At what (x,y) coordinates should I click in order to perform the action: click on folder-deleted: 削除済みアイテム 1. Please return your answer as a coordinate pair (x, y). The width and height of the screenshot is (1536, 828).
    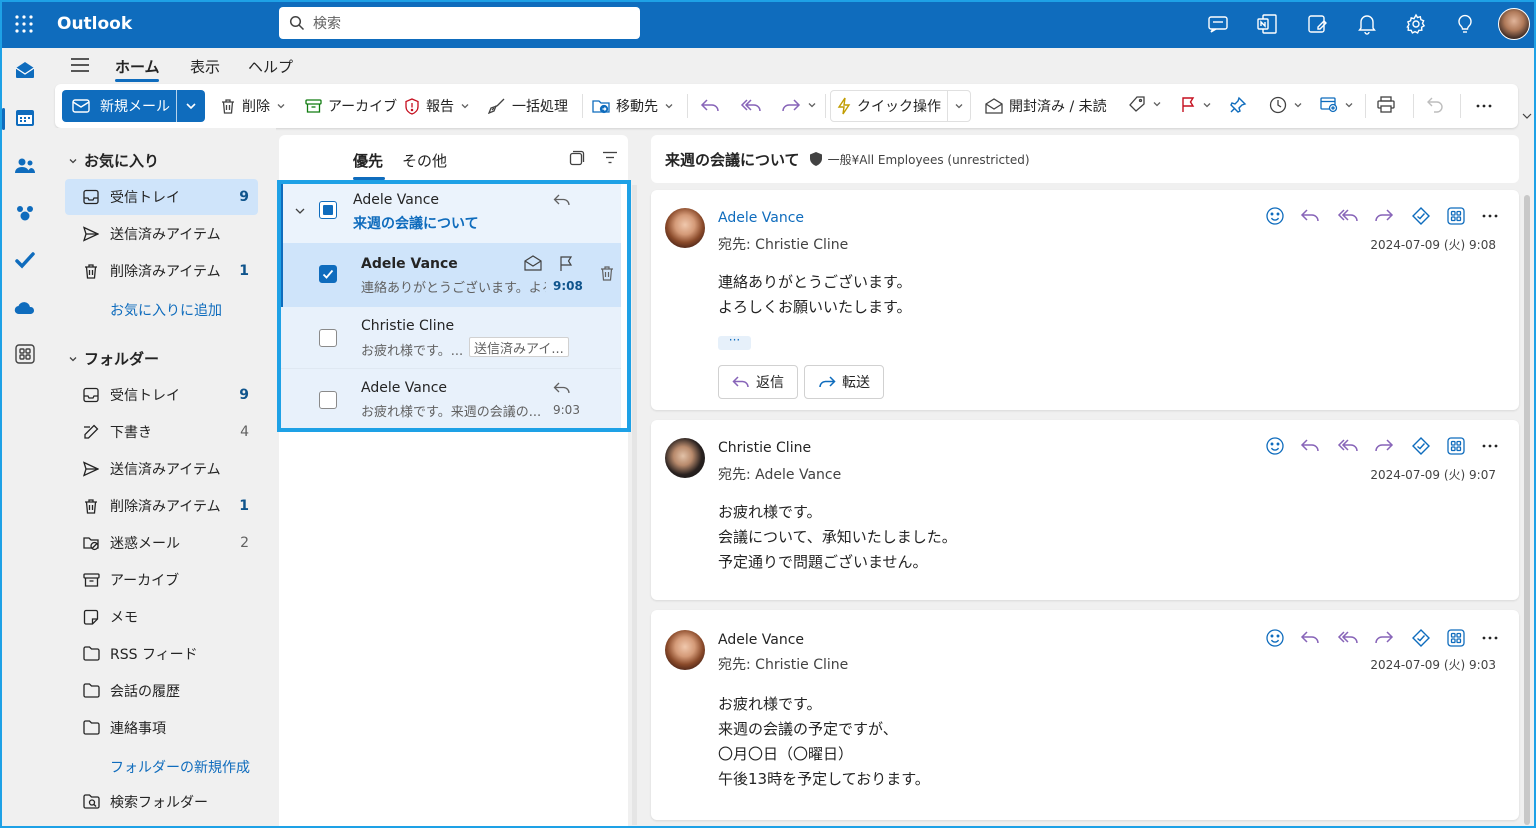
    Looking at the image, I should click on (161, 506).